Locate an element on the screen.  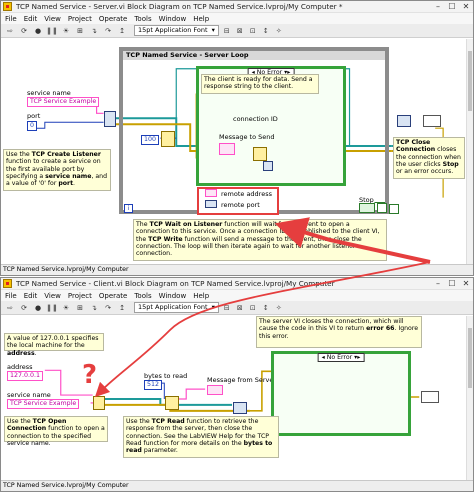
message-from-server-indicator is located at coordinates (215, 390).